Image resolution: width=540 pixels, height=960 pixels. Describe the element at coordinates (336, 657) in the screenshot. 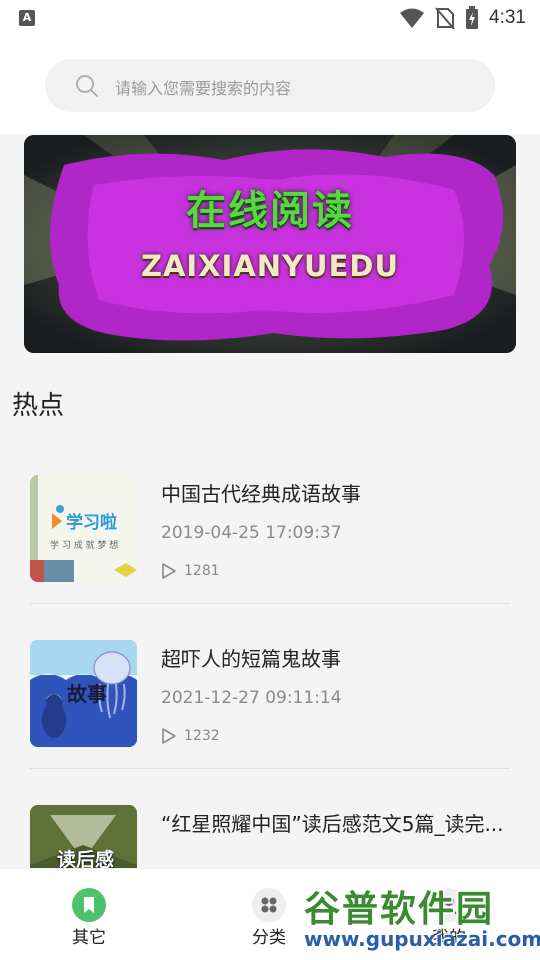

I see `article-title: 超吓人的短篇鬼故事` at that location.